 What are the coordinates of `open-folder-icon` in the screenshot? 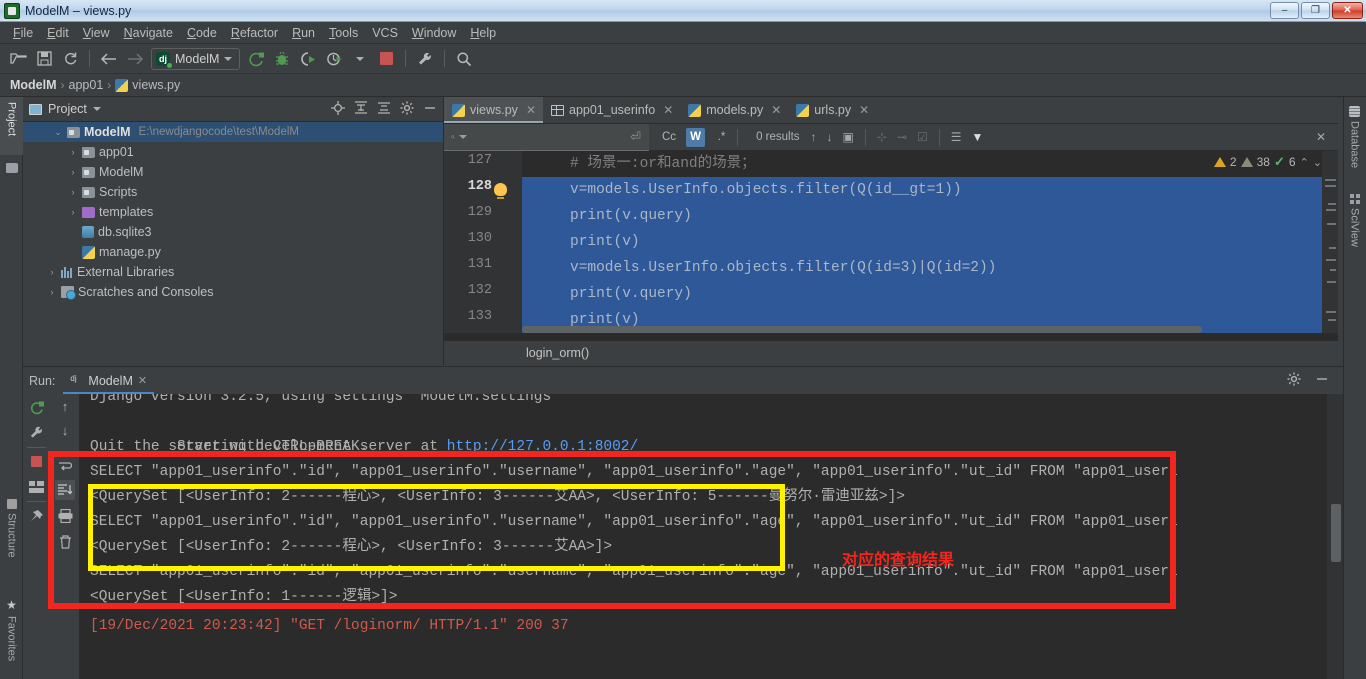 It's located at (18, 59).